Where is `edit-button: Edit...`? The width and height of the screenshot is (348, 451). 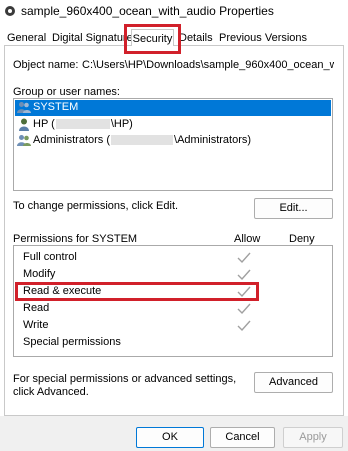 edit-button: Edit... is located at coordinates (293, 208).